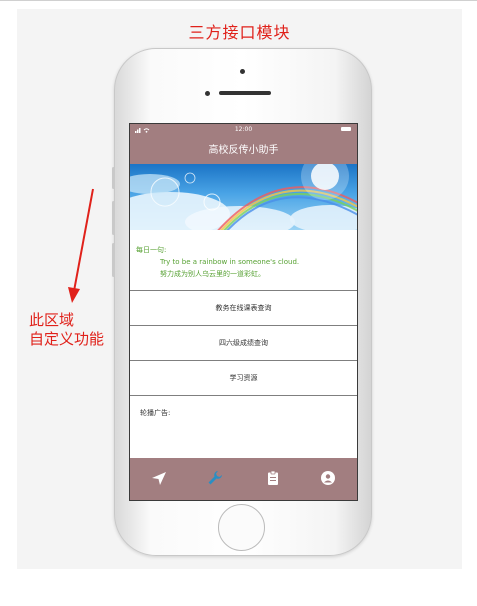 This screenshot has height=606, width=477. I want to click on status-time: 12:00, so click(243, 129).